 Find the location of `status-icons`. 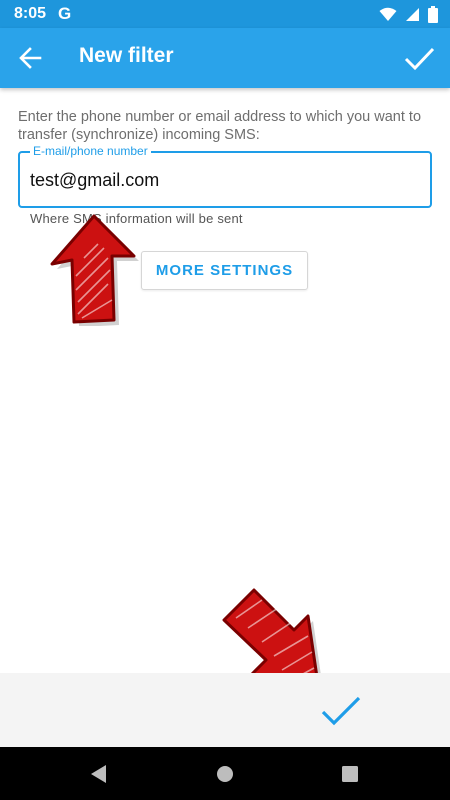

status-icons is located at coordinates (408, 14).